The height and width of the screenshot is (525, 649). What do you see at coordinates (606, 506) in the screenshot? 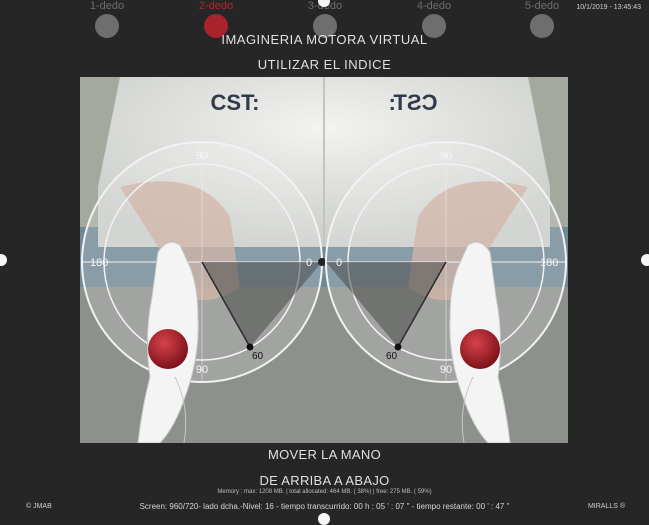
I see `brand: MIRALLS ®` at bounding box center [606, 506].